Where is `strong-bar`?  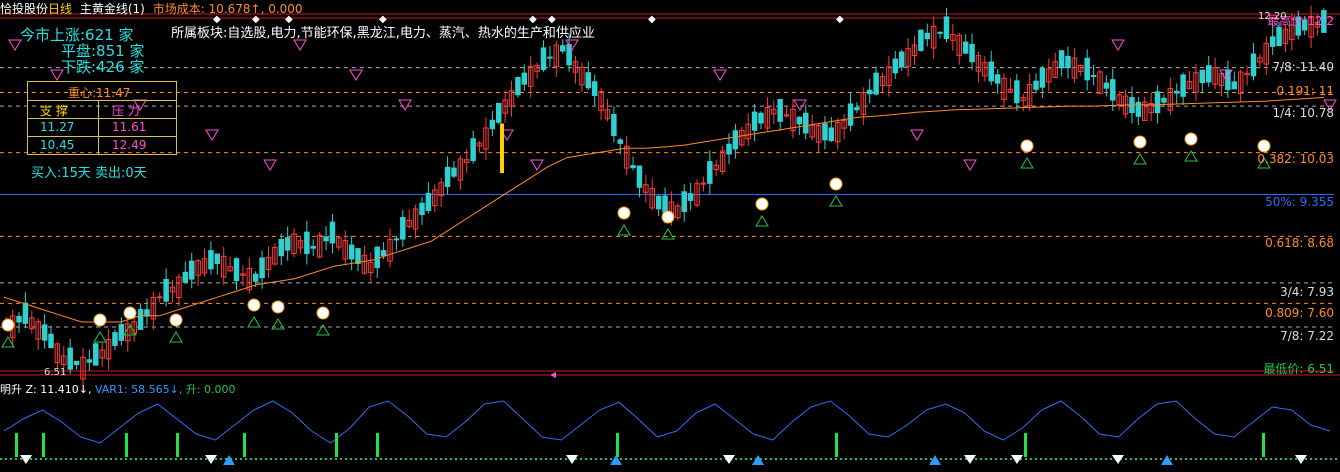 strong-bar is located at coordinates (502, 148).